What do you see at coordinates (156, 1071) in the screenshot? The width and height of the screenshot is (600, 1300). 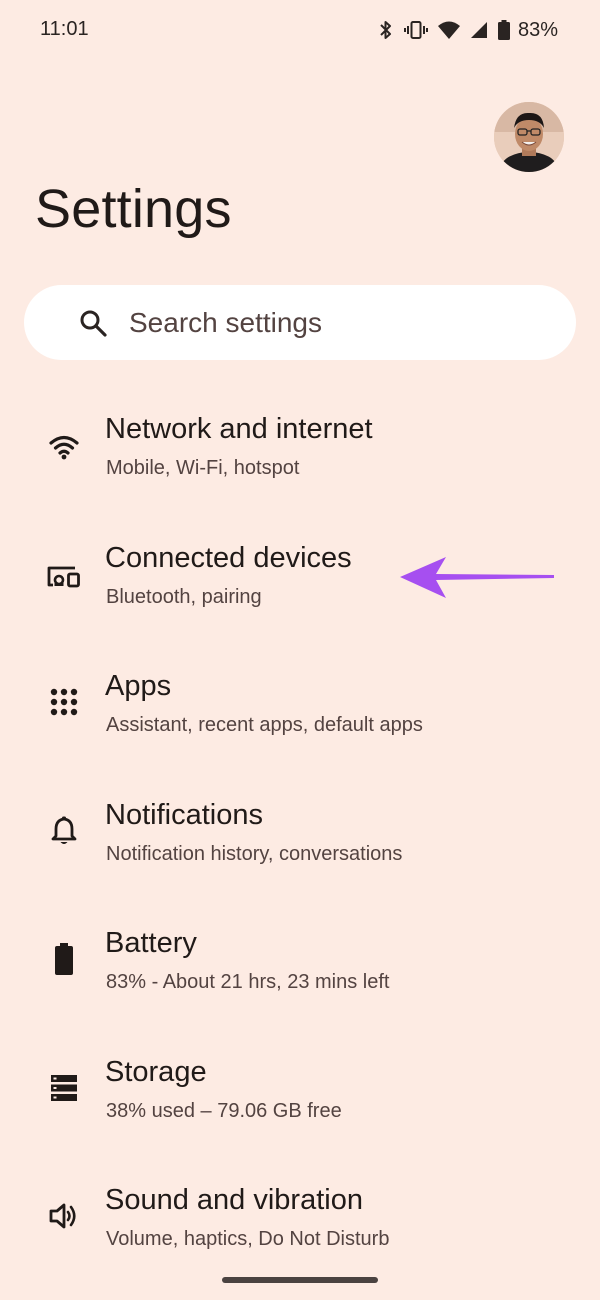 I see `settings-item-title: Storage` at bounding box center [156, 1071].